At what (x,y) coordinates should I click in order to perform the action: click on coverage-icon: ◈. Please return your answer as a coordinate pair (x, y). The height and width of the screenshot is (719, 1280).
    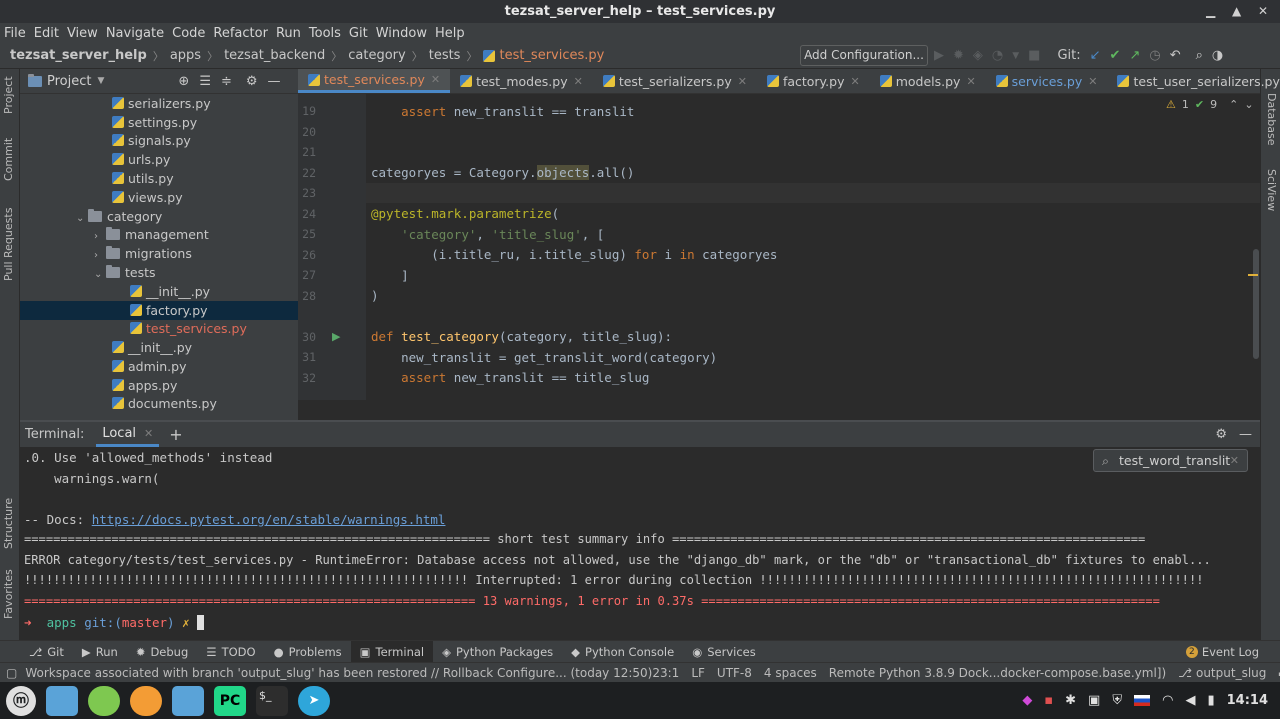
    Looking at the image, I should click on (978, 55).